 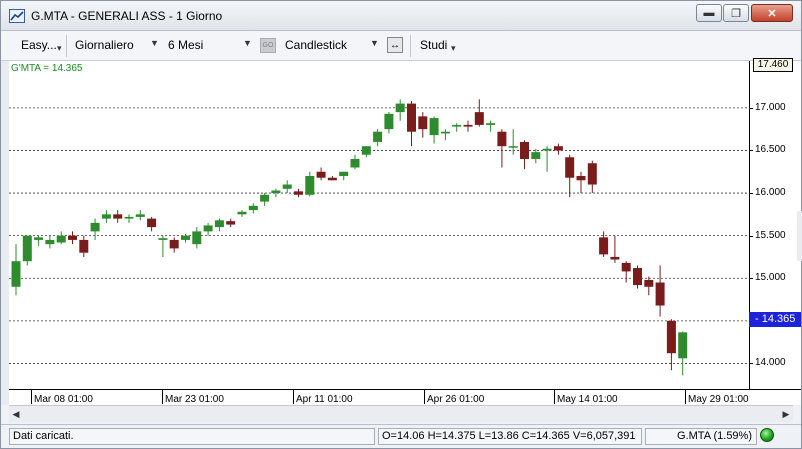 I want to click on range-dropdown-icon: ▼, so click(x=247, y=43).